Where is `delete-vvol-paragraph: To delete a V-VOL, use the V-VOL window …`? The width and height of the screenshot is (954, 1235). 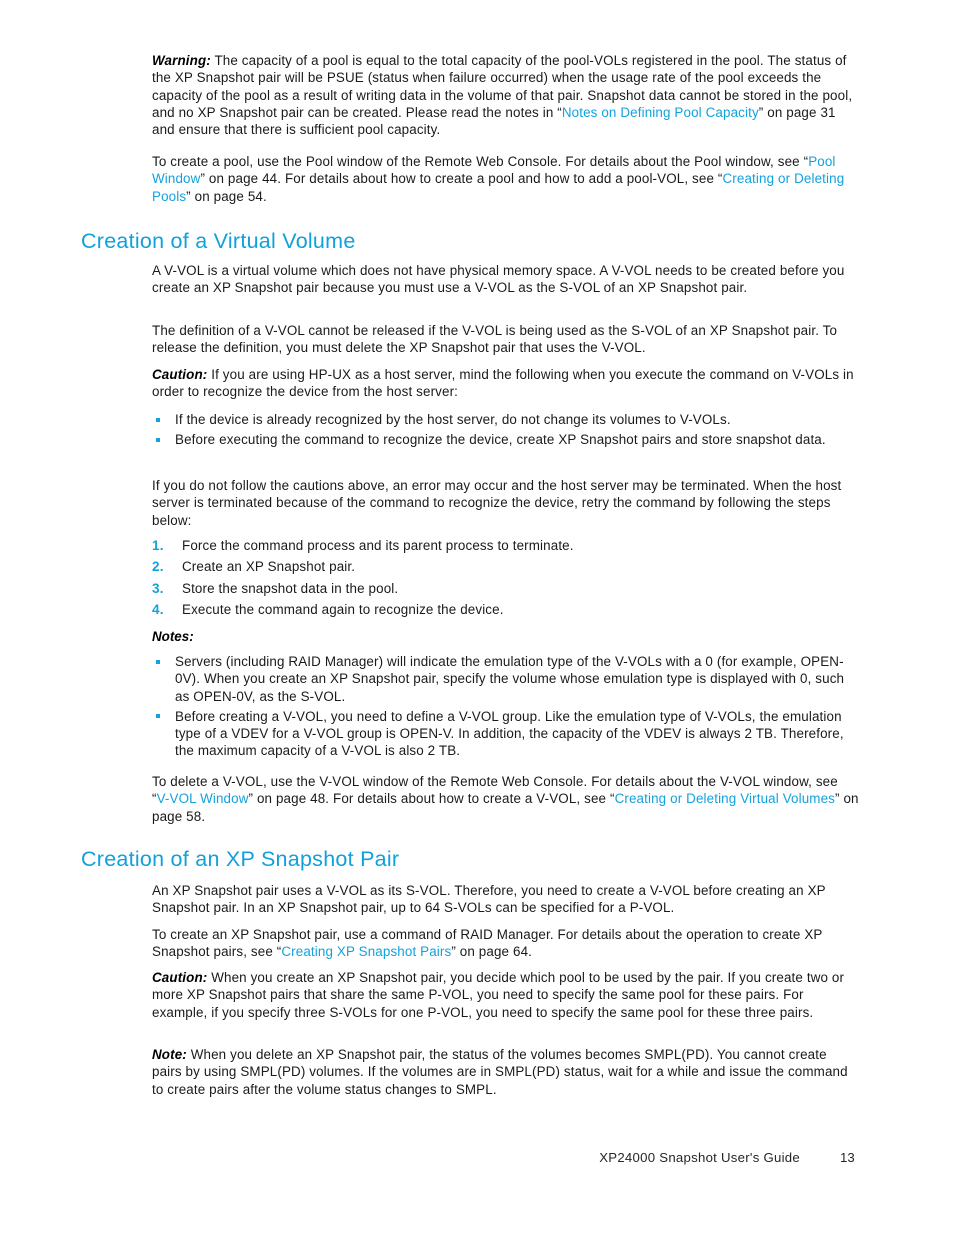 delete-vvol-paragraph: To delete a V-VOL, use the V-VOL window … is located at coordinates (505, 799).